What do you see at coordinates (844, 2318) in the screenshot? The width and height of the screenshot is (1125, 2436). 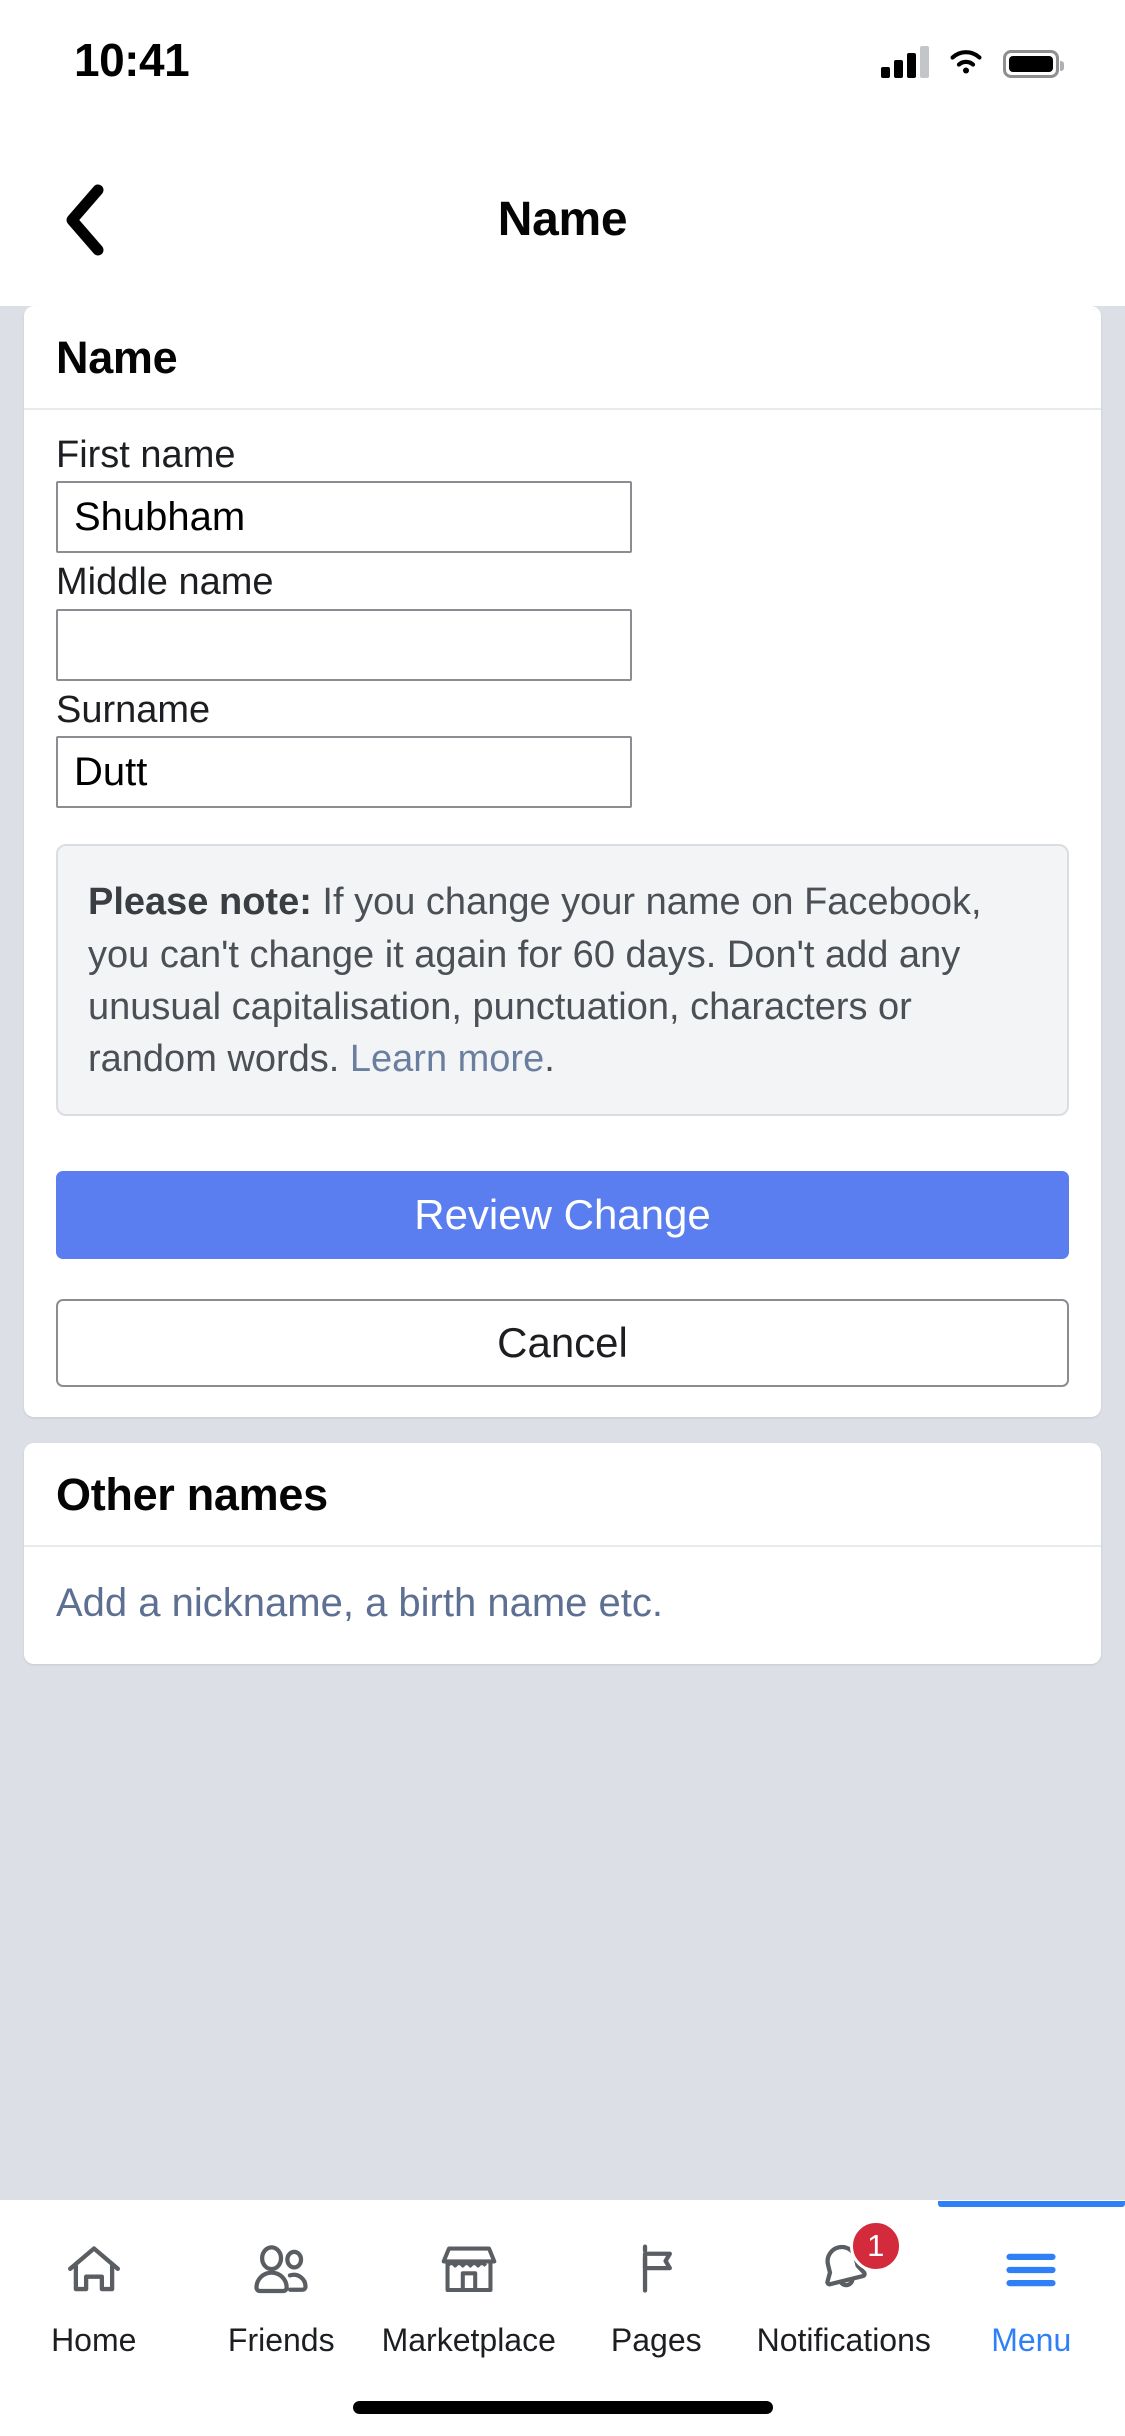 I see `tab-notifications: 1 Notifications` at bounding box center [844, 2318].